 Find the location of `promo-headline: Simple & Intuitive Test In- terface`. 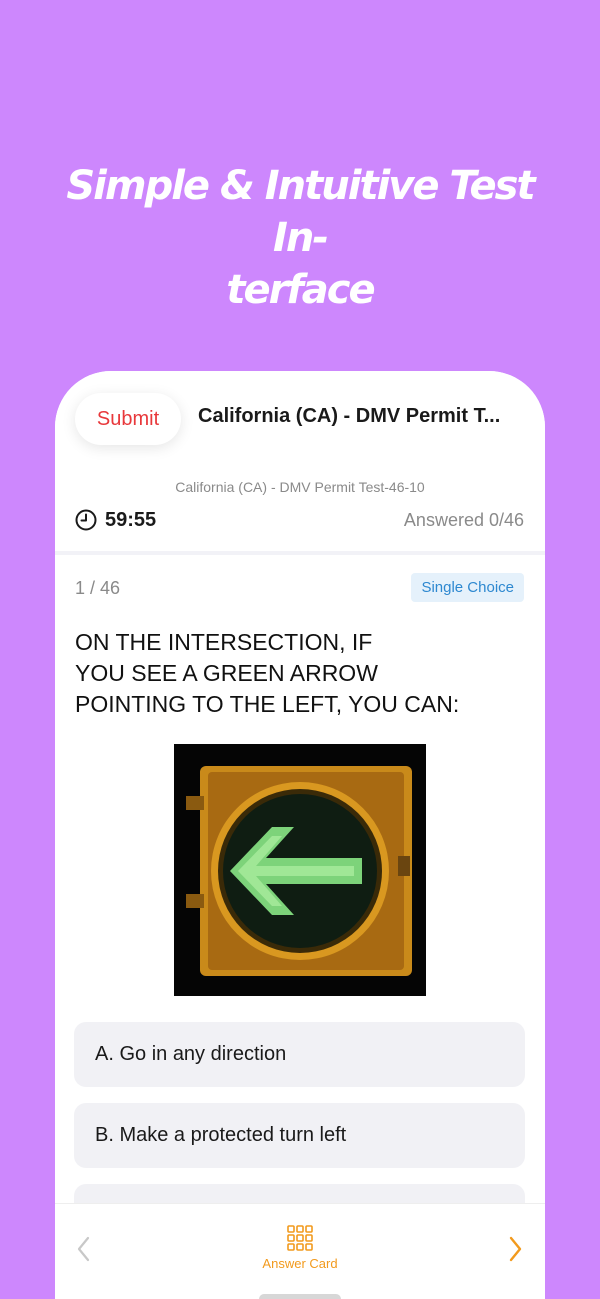

promo-headline: Simple & Intuitive Test In- terface is located at coordinates (300, 238).